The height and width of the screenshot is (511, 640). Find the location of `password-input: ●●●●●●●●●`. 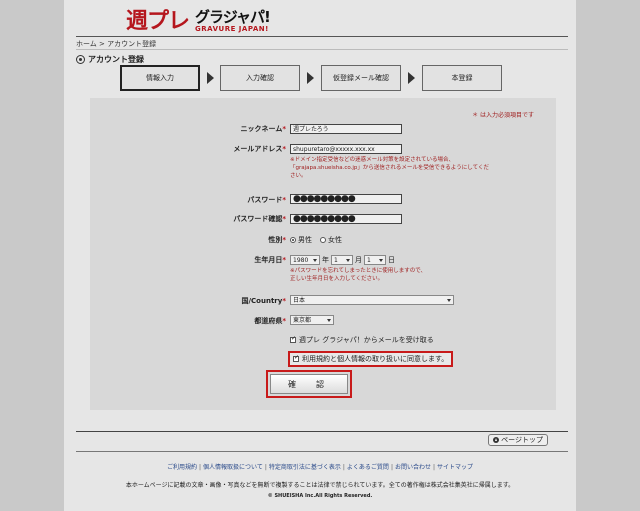

password-input: ●●●●●●●●● is located at coordinates (346, 199).